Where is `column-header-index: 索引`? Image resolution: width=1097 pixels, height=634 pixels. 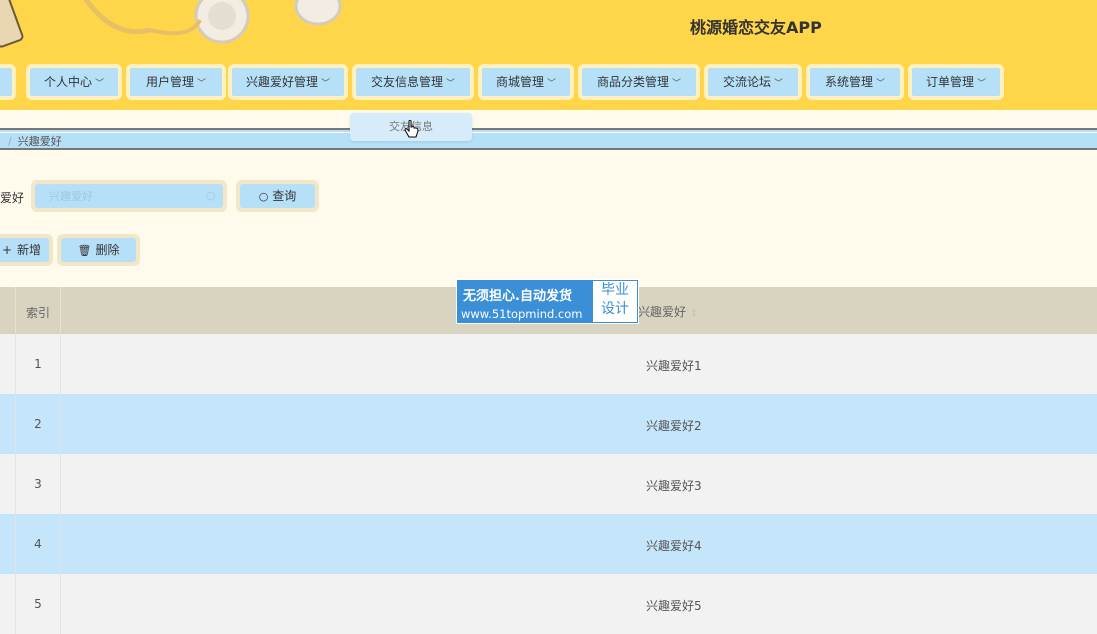
column-header-index: 索引 is located at coordinates (38, 310).